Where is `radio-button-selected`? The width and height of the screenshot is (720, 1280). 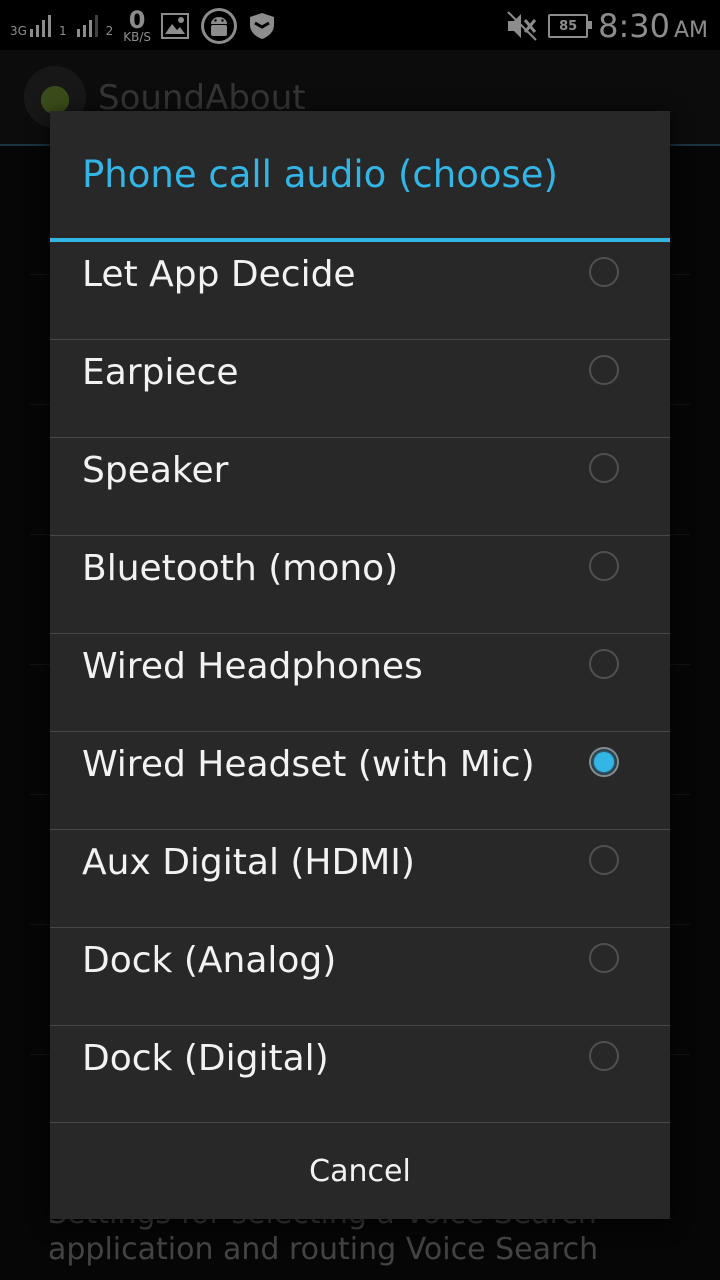
radio-button-selected is located at coordinates (604, 762).